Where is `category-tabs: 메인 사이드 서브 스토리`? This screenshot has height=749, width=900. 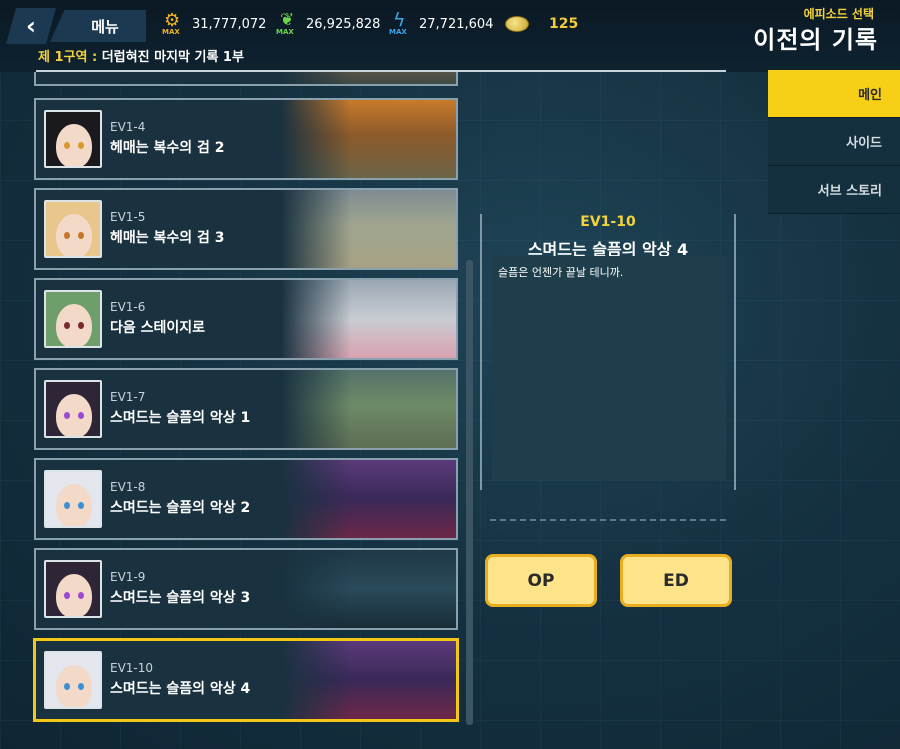
category-tabs: 메인 사이드 서브 스토리 is located at coordinates (834, 142).